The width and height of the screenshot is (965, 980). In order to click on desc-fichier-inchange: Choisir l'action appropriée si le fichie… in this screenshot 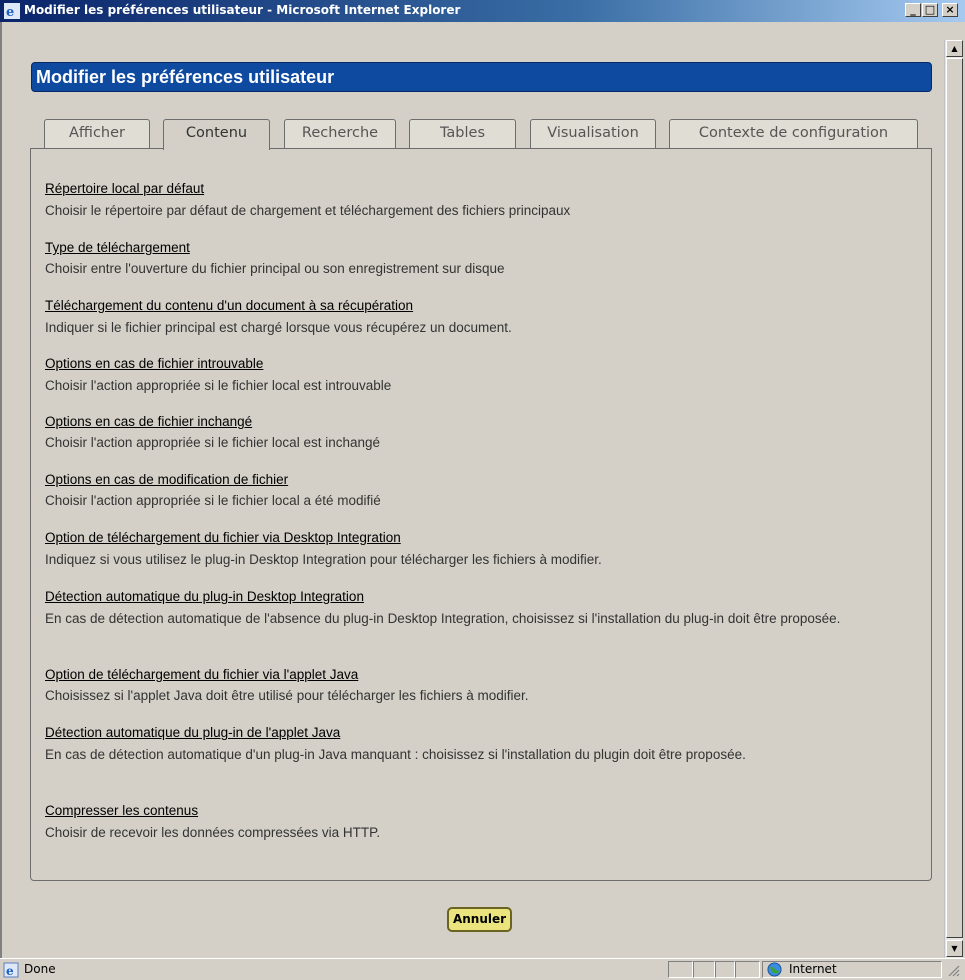, I will do `click(213, 442)`.